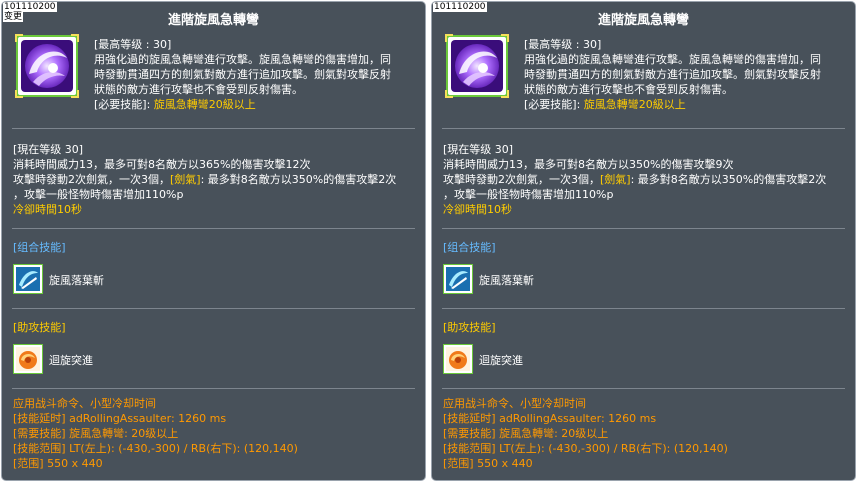 The width and height of the screenshot is (860, 484). I want to click on current-effect-line: 消耗時間威力13，最多可對8名敵方以350%的傷害攻擊9次, so click(588, 164).